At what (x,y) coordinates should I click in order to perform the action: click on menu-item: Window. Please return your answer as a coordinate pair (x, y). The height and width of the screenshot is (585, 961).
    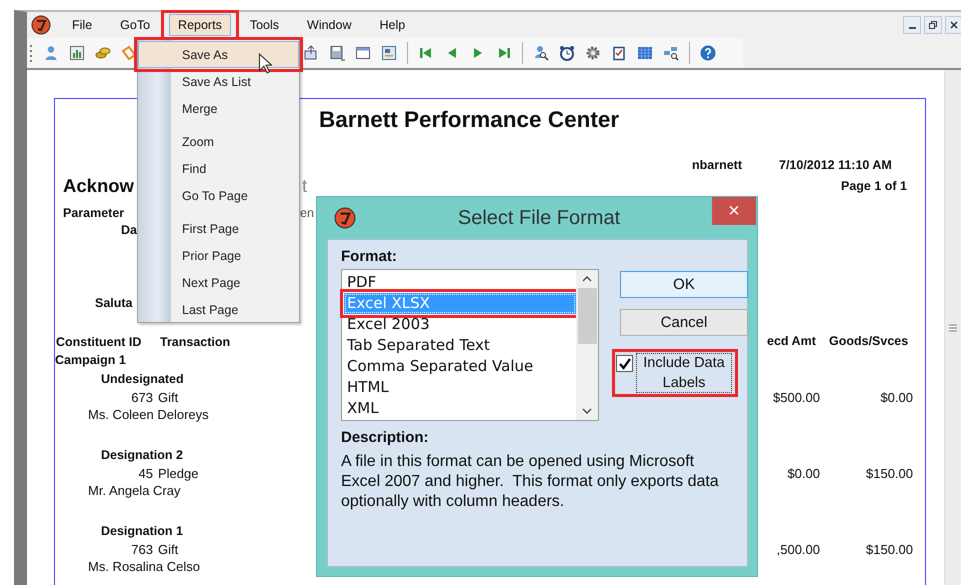
    Looking at the image, I should click on (329, 25).